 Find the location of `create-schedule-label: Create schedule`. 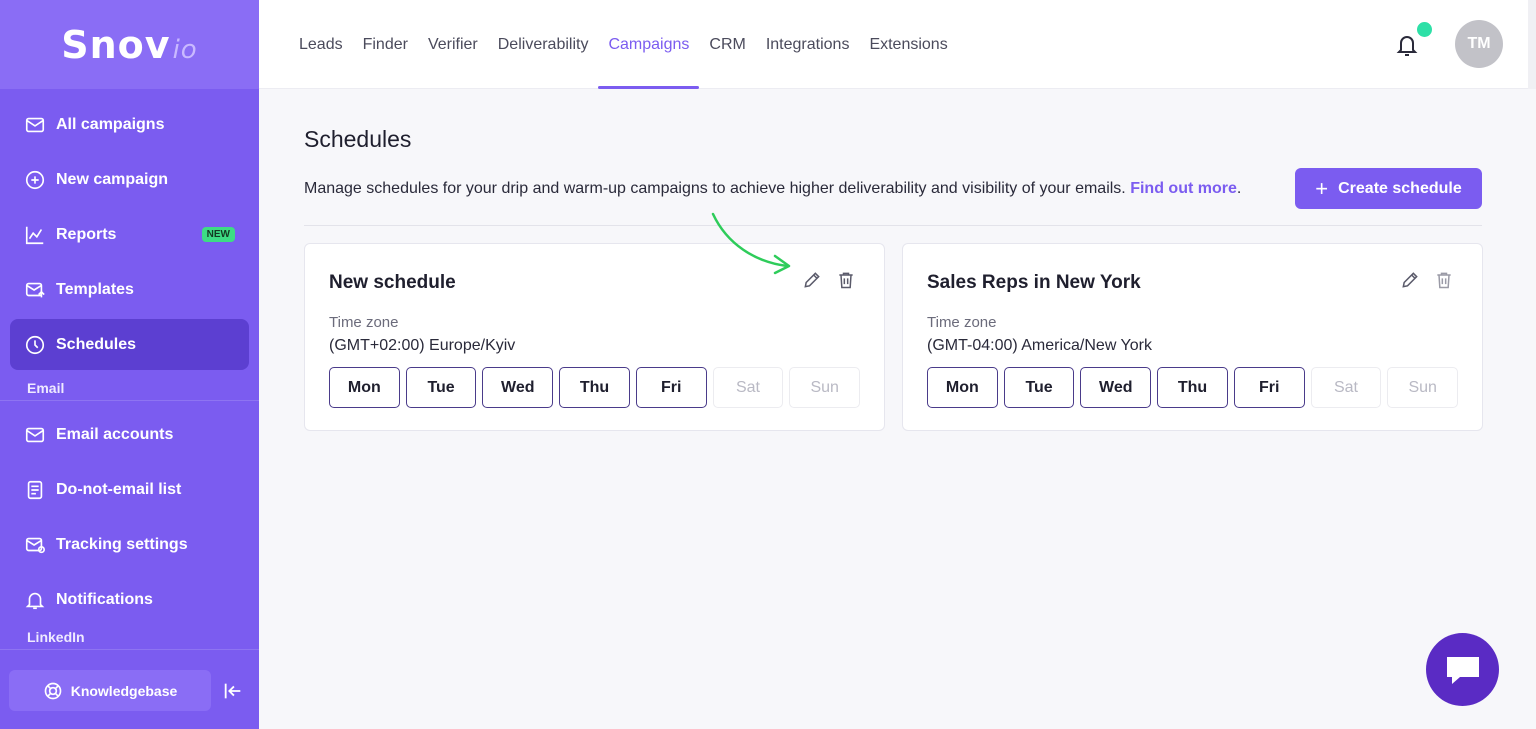

create-schedule-label: Create schedule is located at coordinates (1400, 188).